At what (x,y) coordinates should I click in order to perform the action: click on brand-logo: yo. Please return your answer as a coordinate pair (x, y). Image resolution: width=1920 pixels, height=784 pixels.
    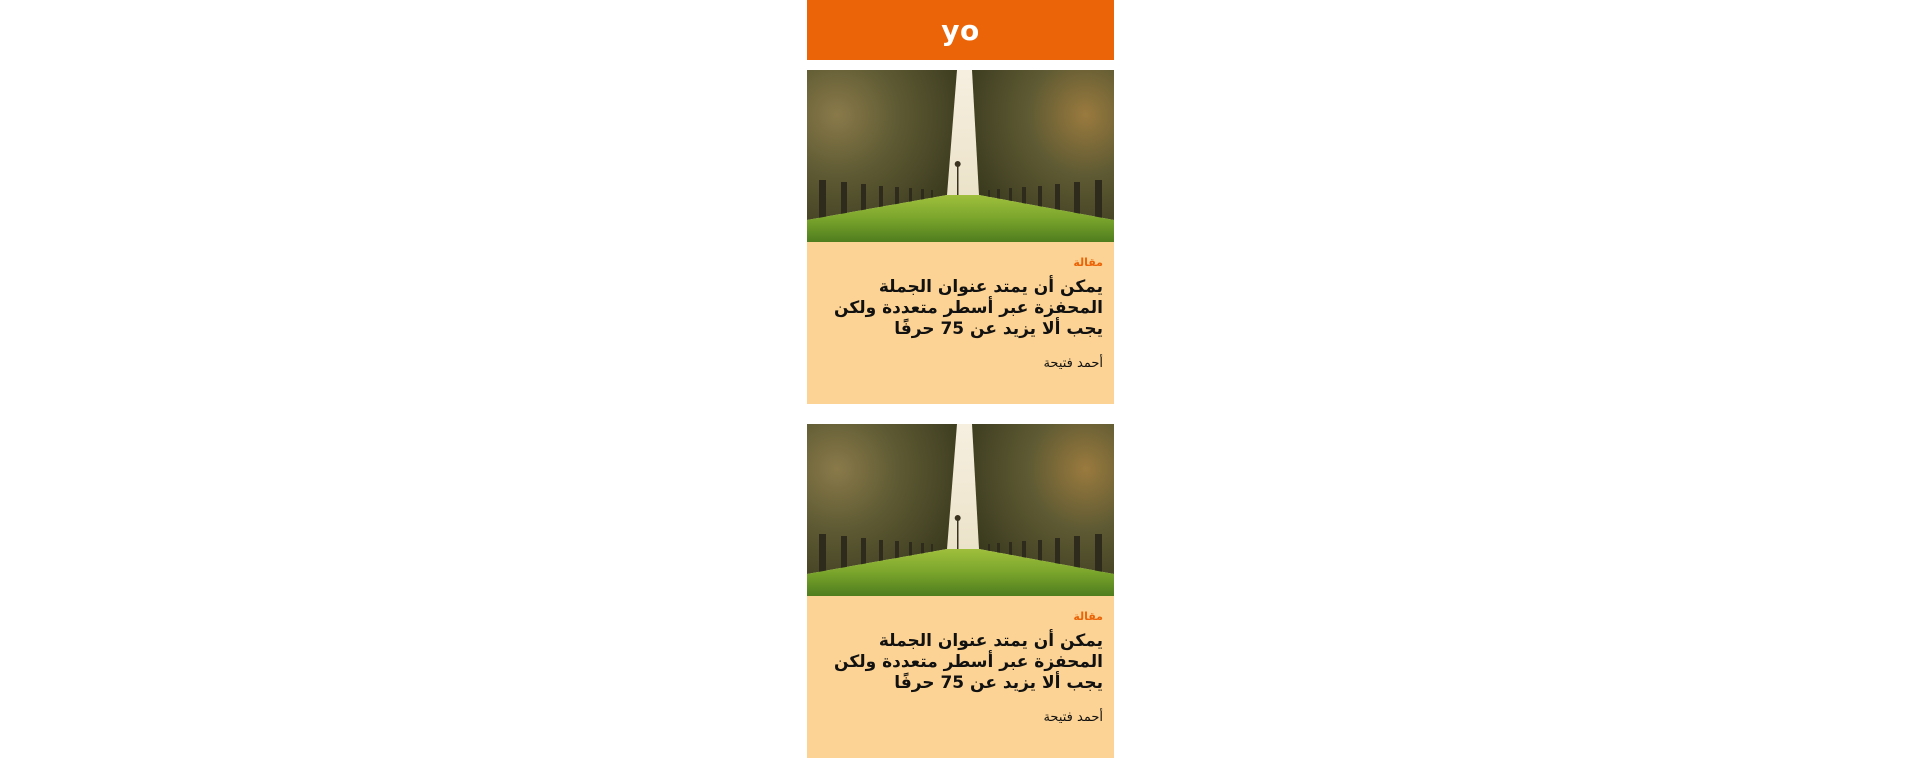
    Looking at the image, I should click on (960, 30).